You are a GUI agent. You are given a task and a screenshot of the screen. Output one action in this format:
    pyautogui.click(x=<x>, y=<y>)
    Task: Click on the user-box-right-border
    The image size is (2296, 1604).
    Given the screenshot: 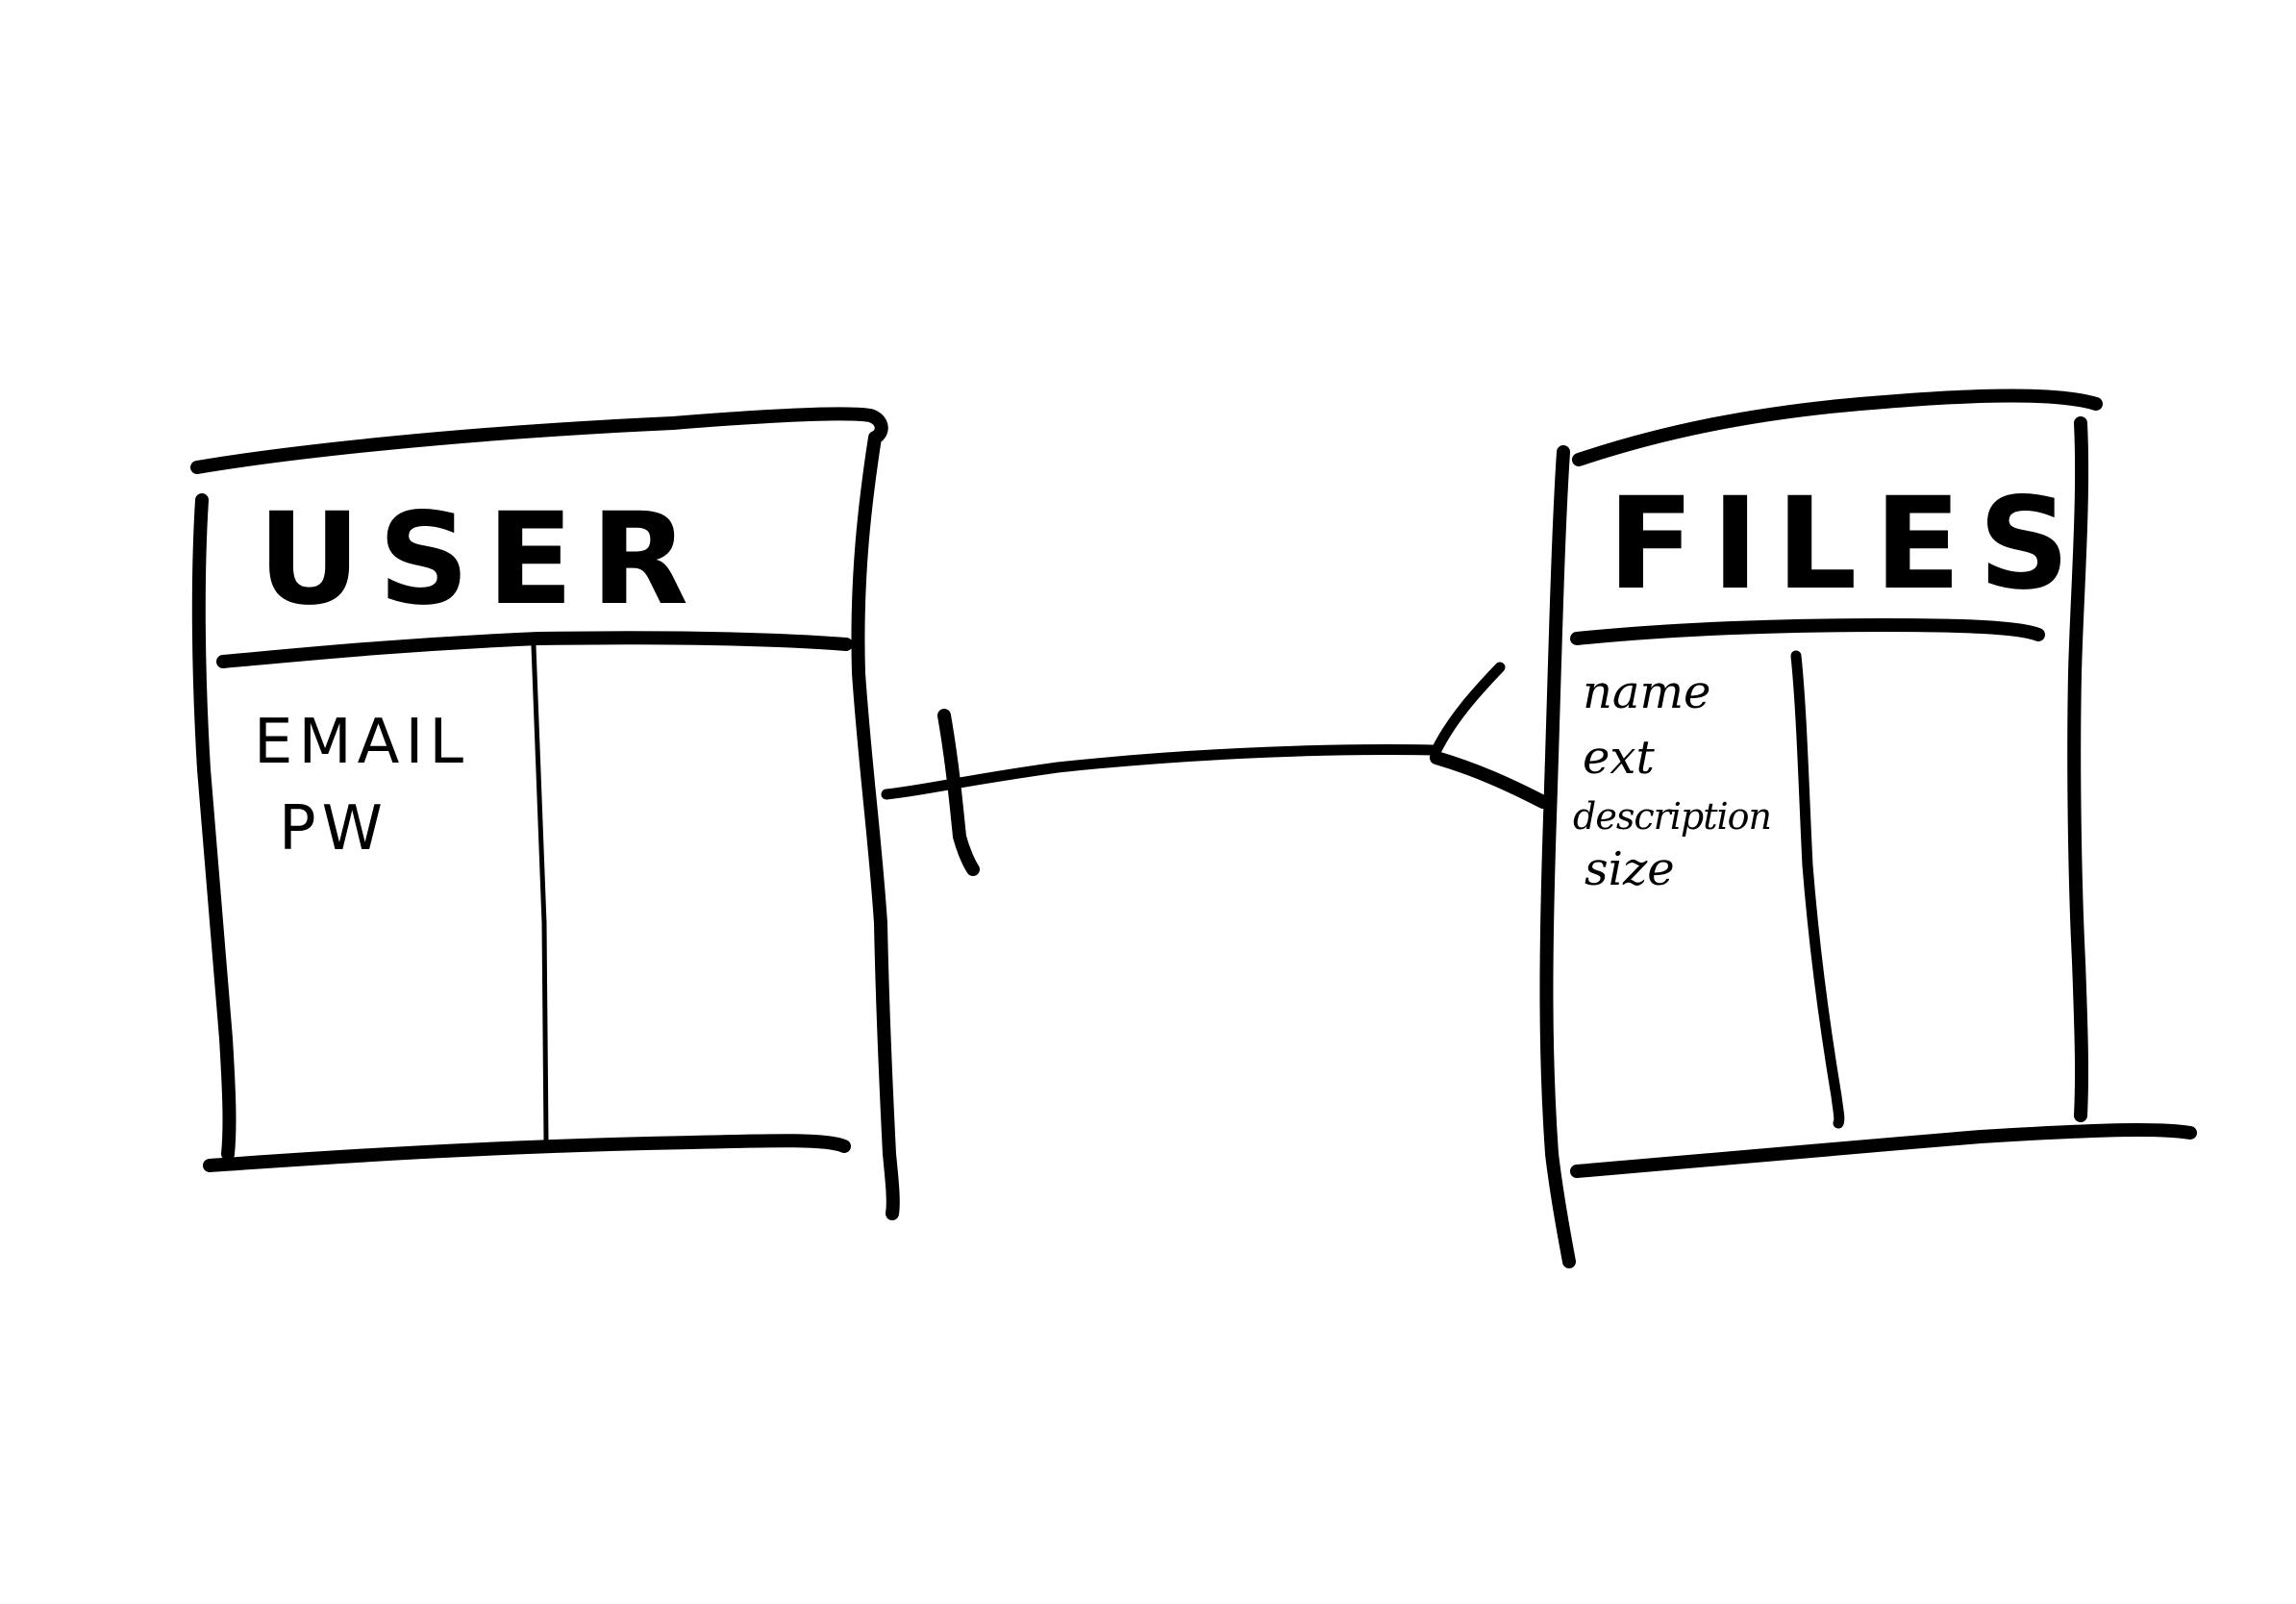 What is the action you would take?
    pyautogui.click(x=875, y=825)
    